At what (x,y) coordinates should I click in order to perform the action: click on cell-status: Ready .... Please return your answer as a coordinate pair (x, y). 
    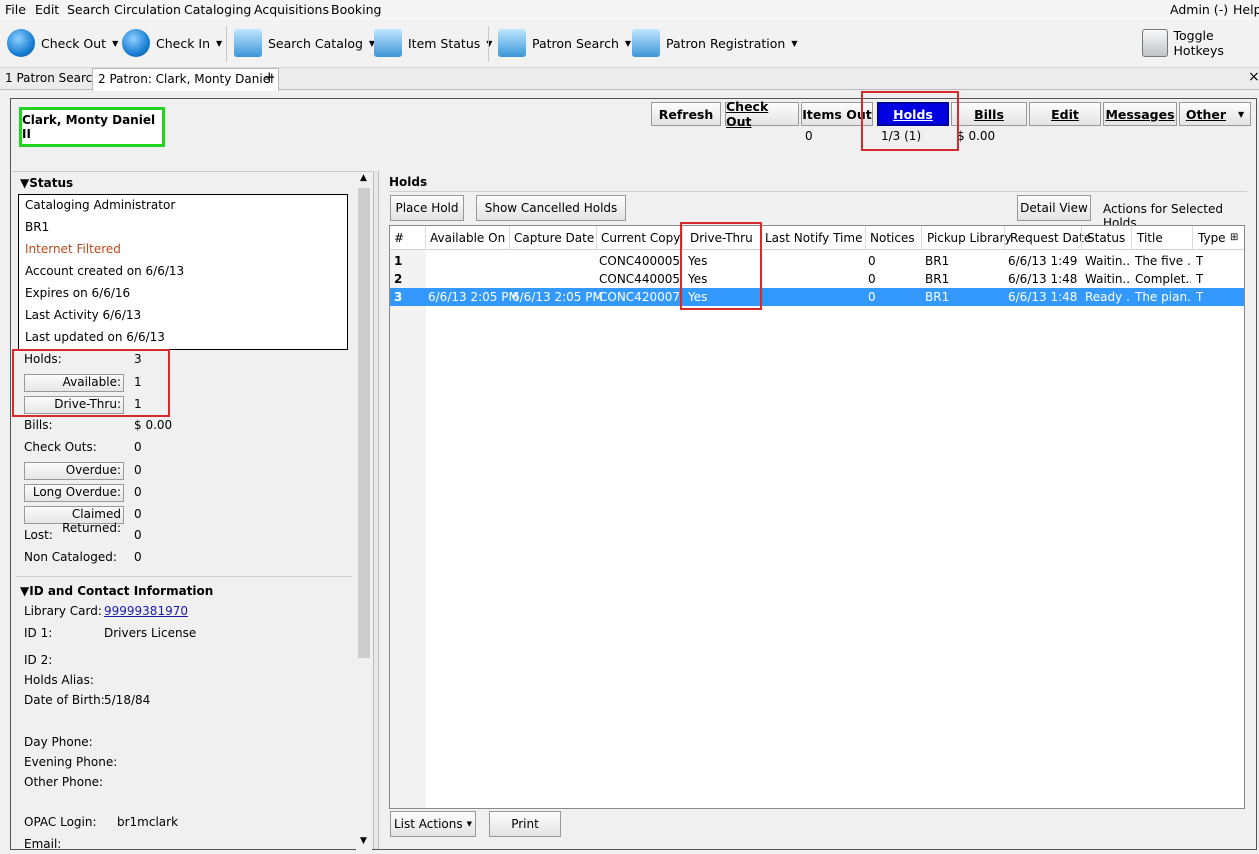
    Looking at the image, I should click on (1108, 297).